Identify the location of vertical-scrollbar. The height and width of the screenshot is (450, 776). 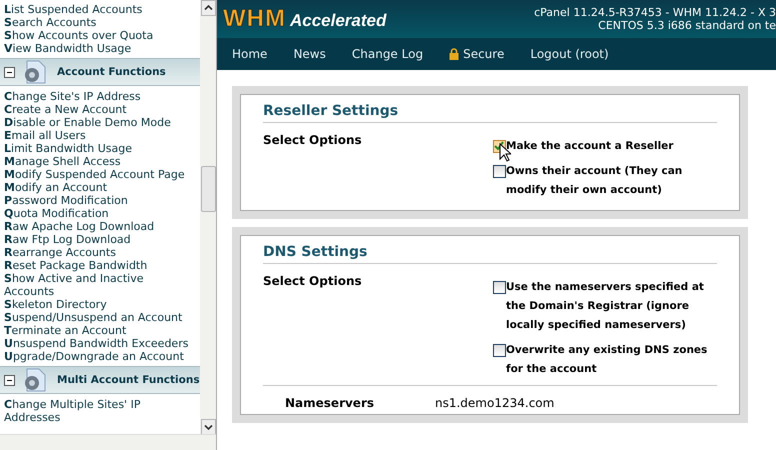
(208, 217).